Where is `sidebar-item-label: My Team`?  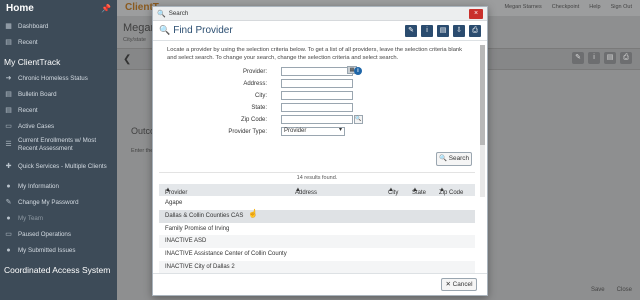
sidebar-item-label: My Team is located at coordinates (30, 218).